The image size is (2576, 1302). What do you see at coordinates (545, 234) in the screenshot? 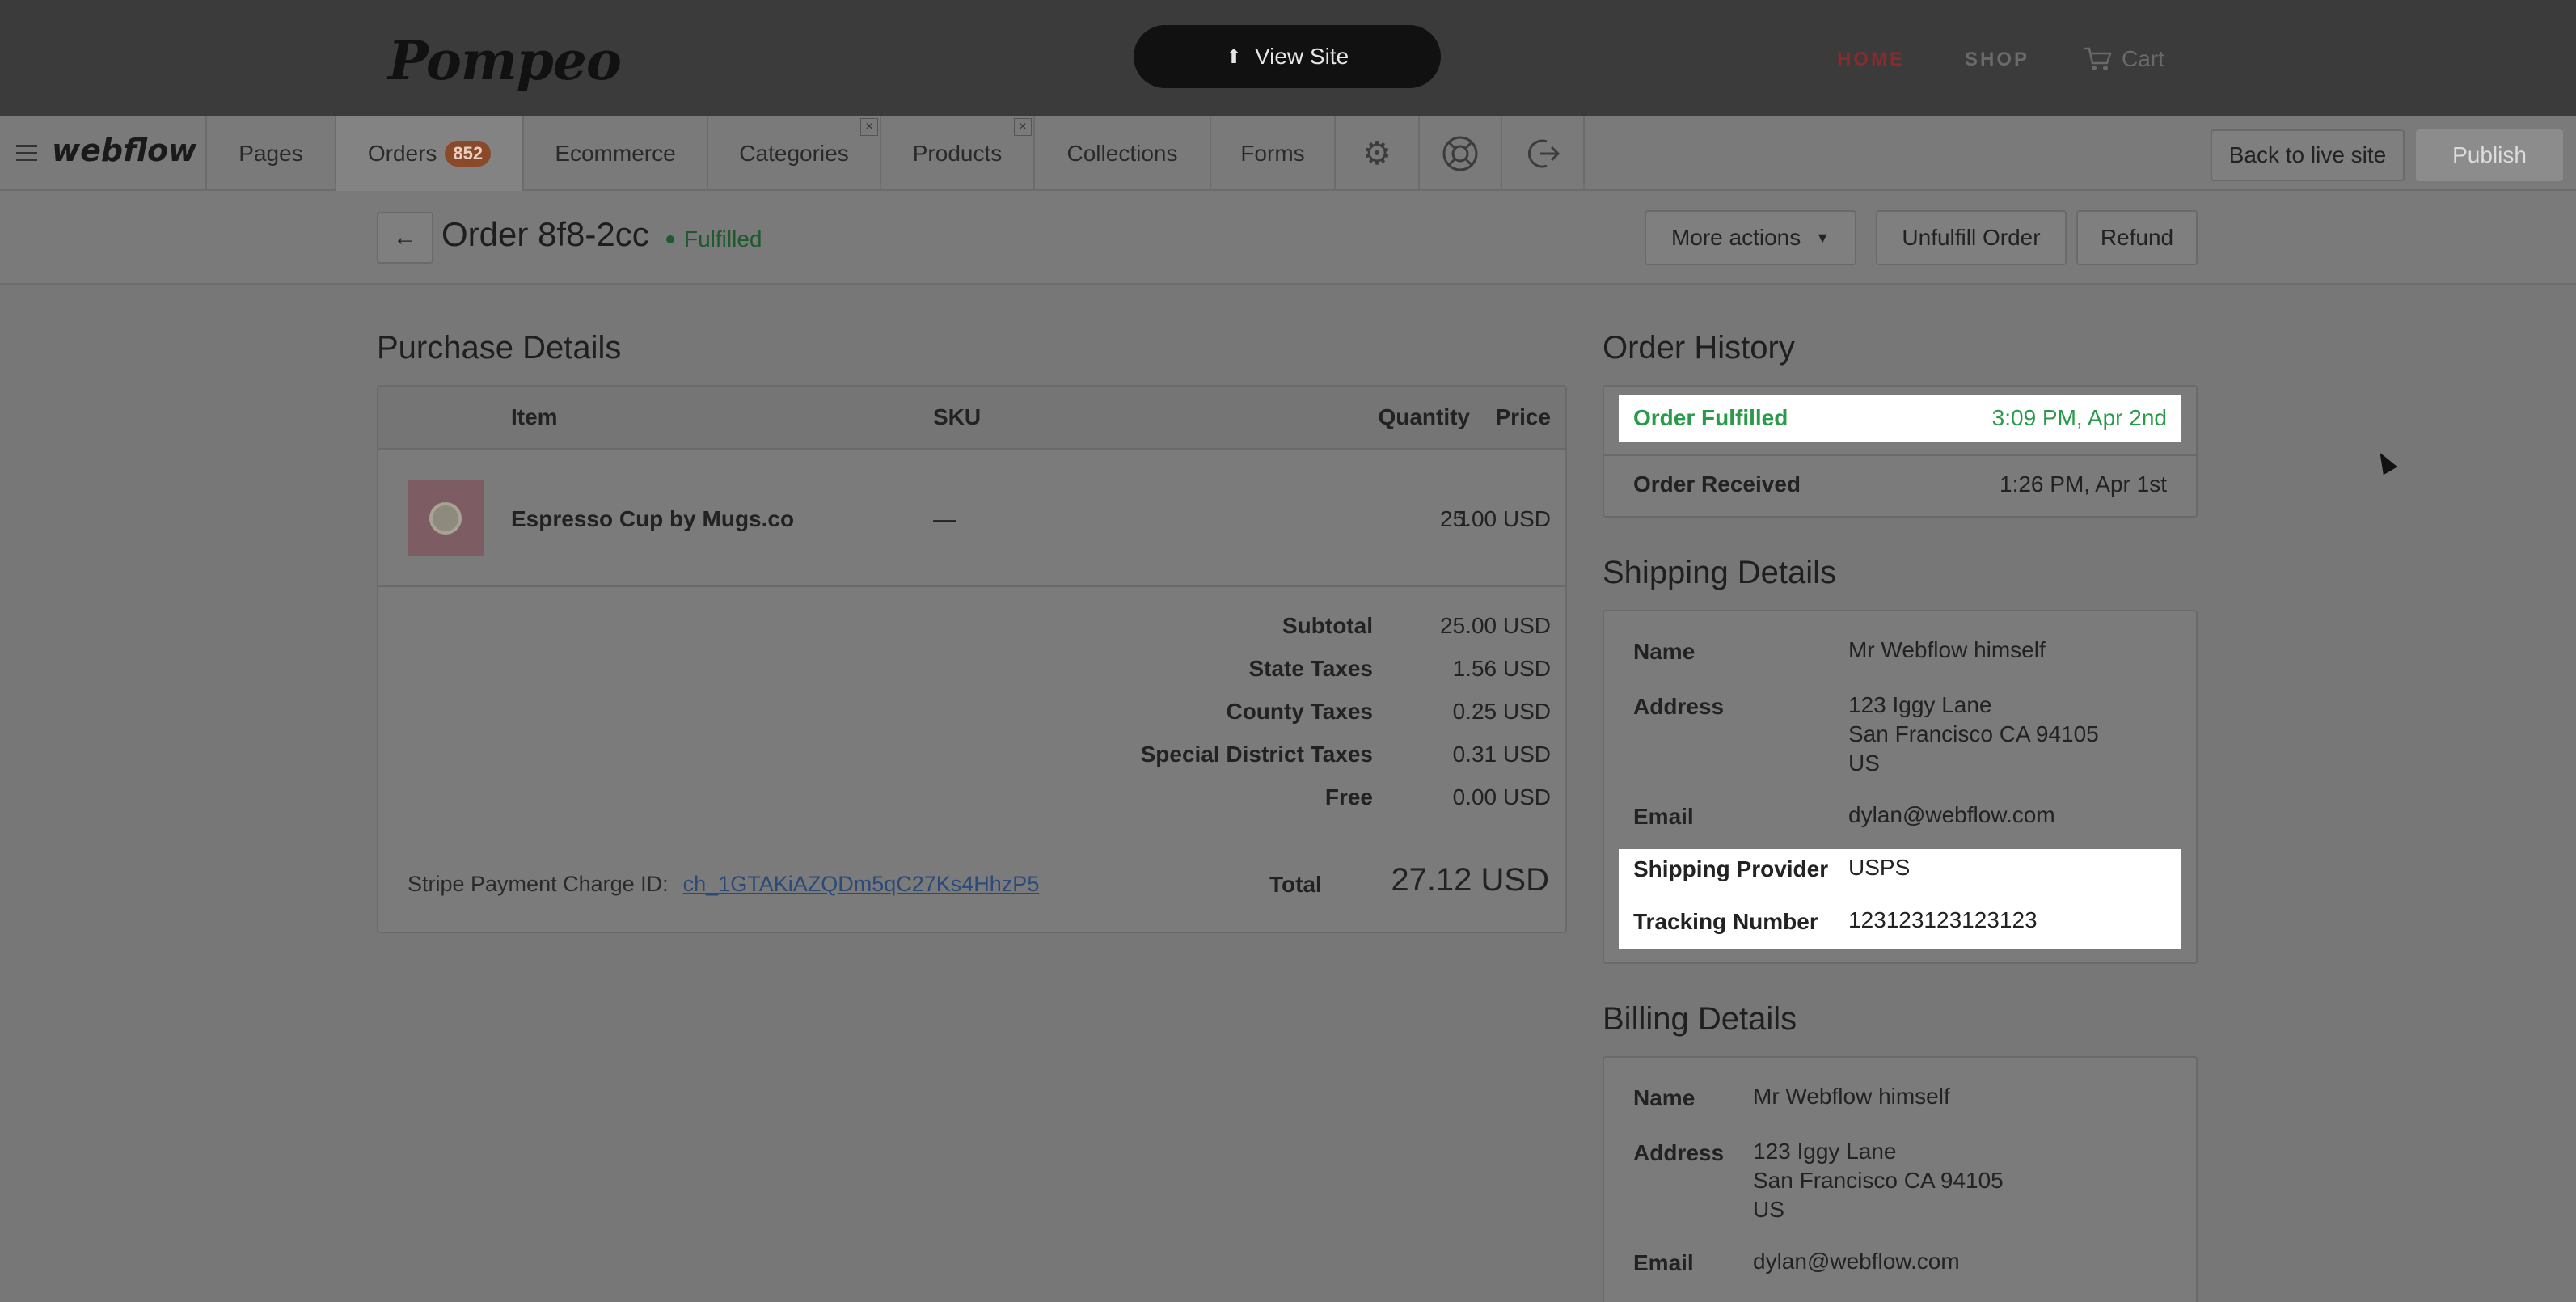
I see `order-title: Order 8f8-2cc` at bounding box center [545, 234].